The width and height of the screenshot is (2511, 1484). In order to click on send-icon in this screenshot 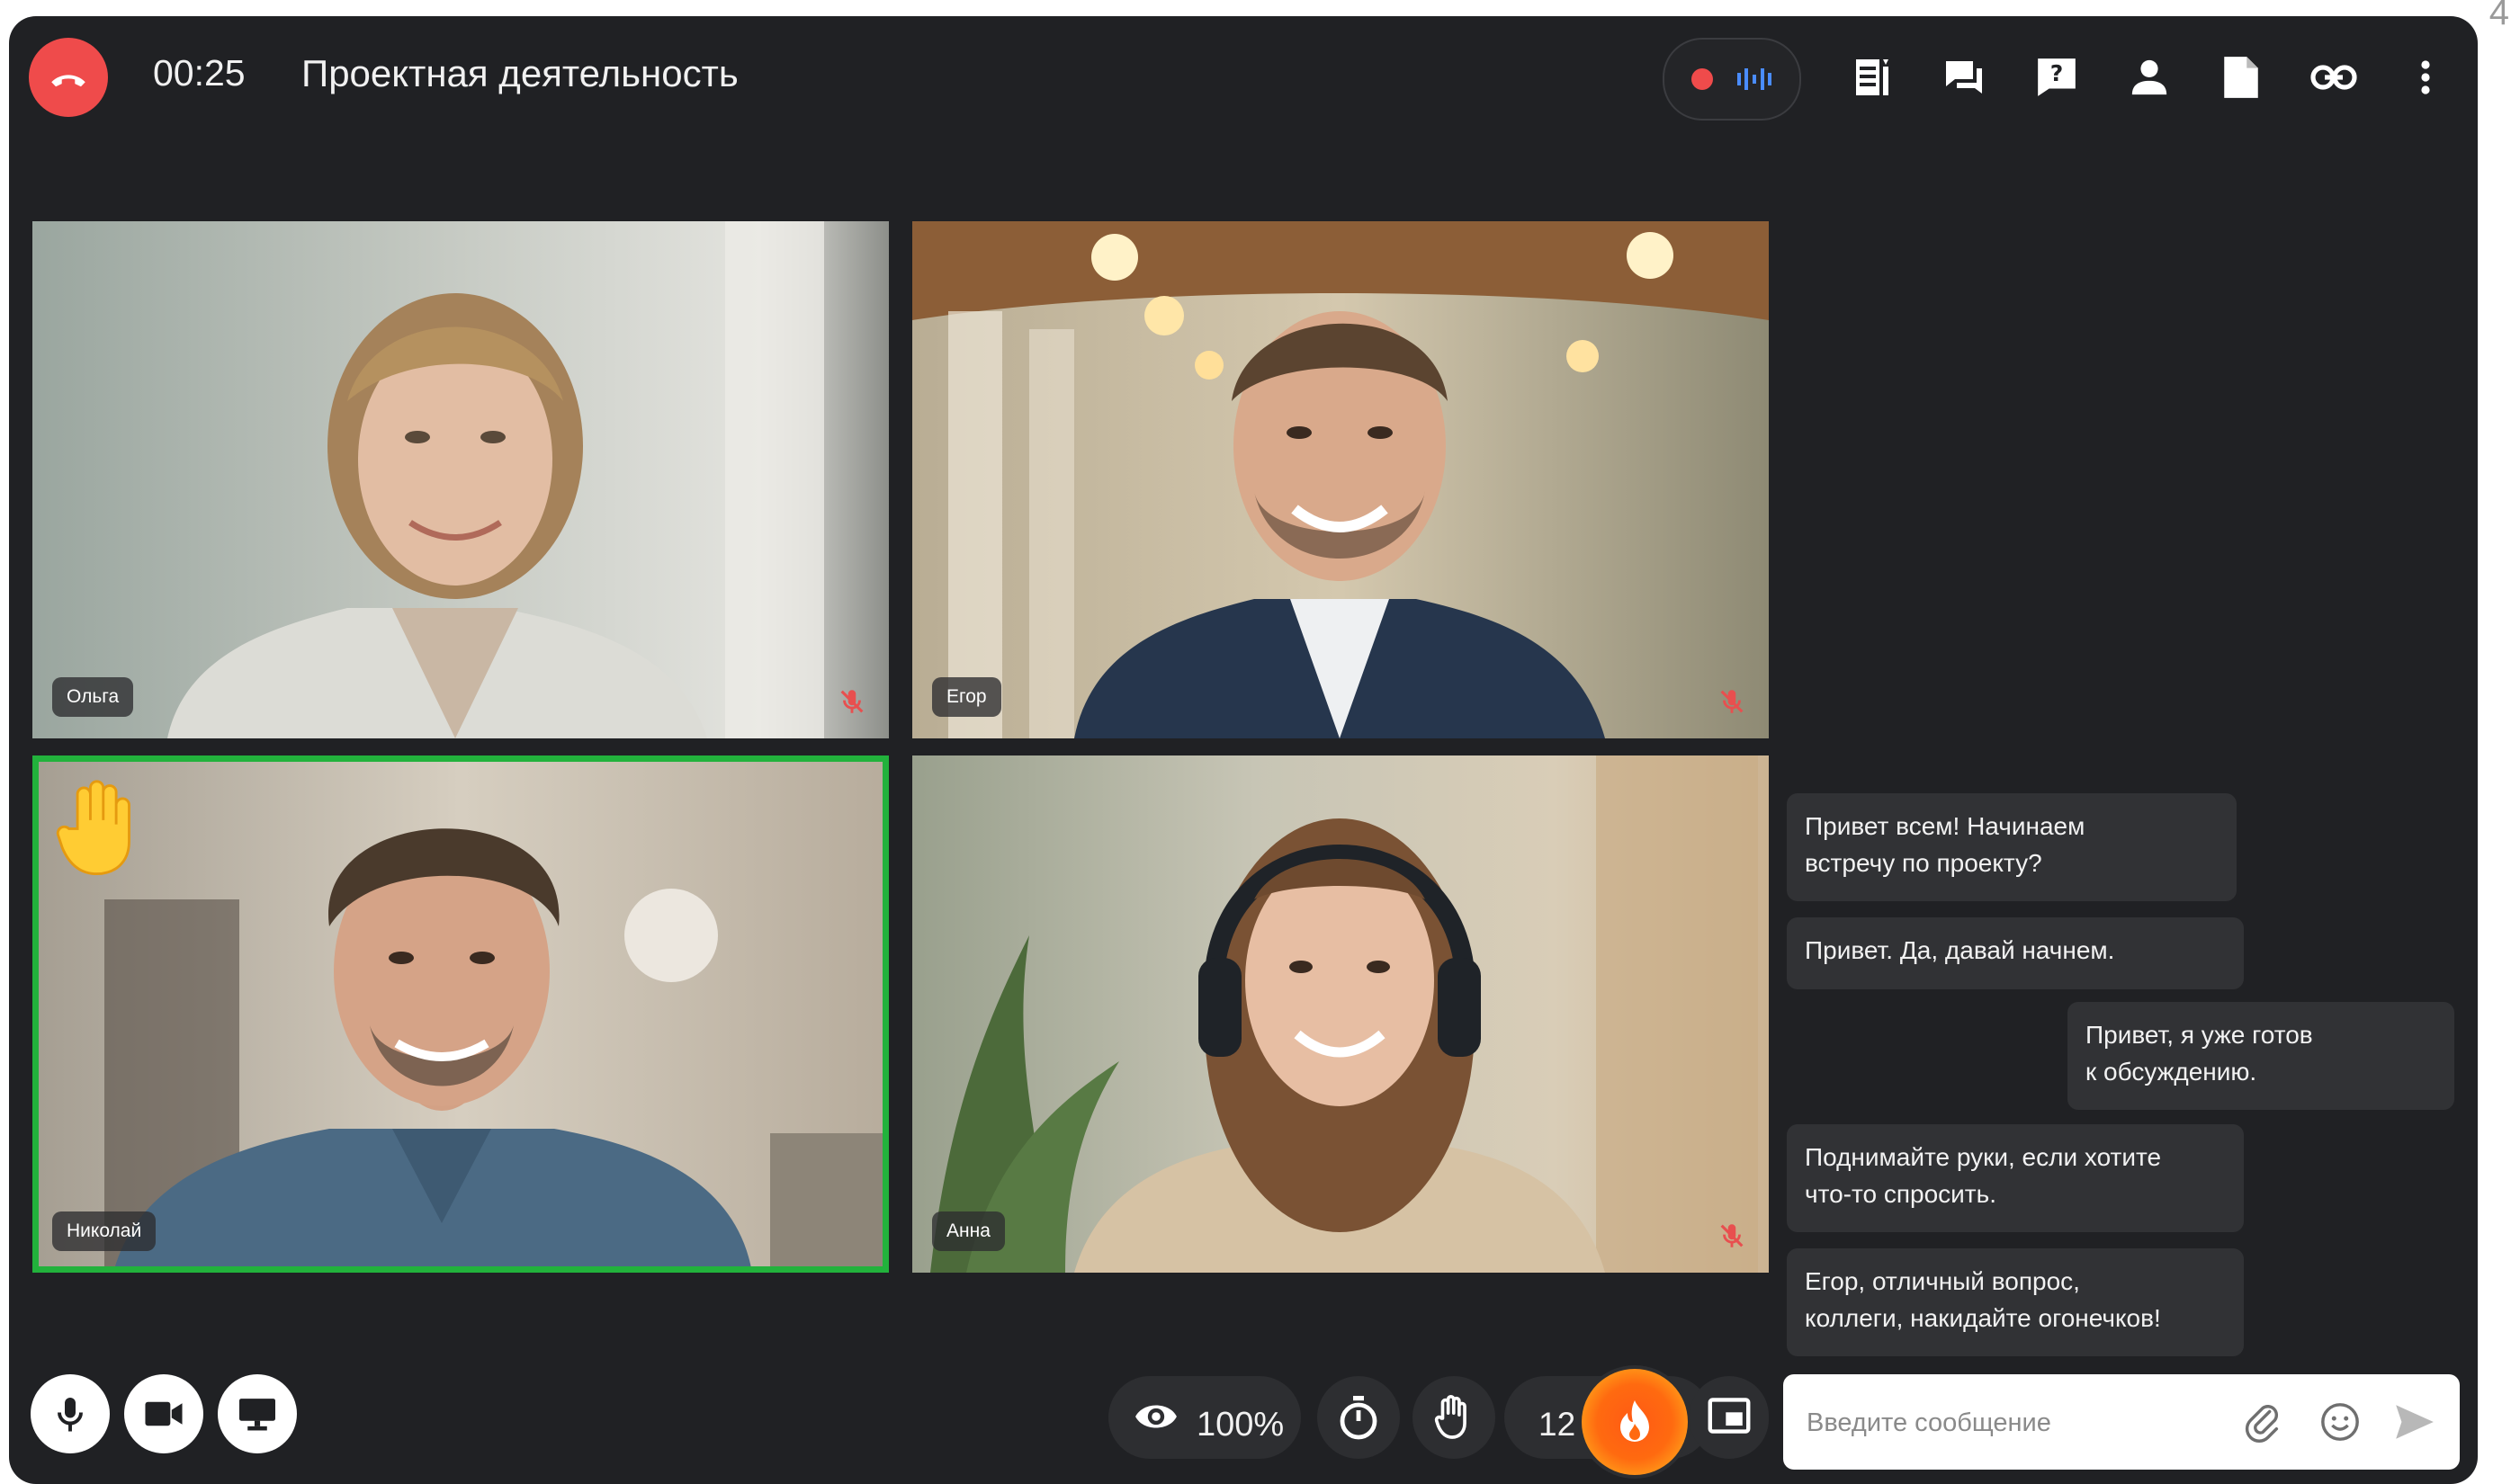, I will do `click(2414, 1421)`.